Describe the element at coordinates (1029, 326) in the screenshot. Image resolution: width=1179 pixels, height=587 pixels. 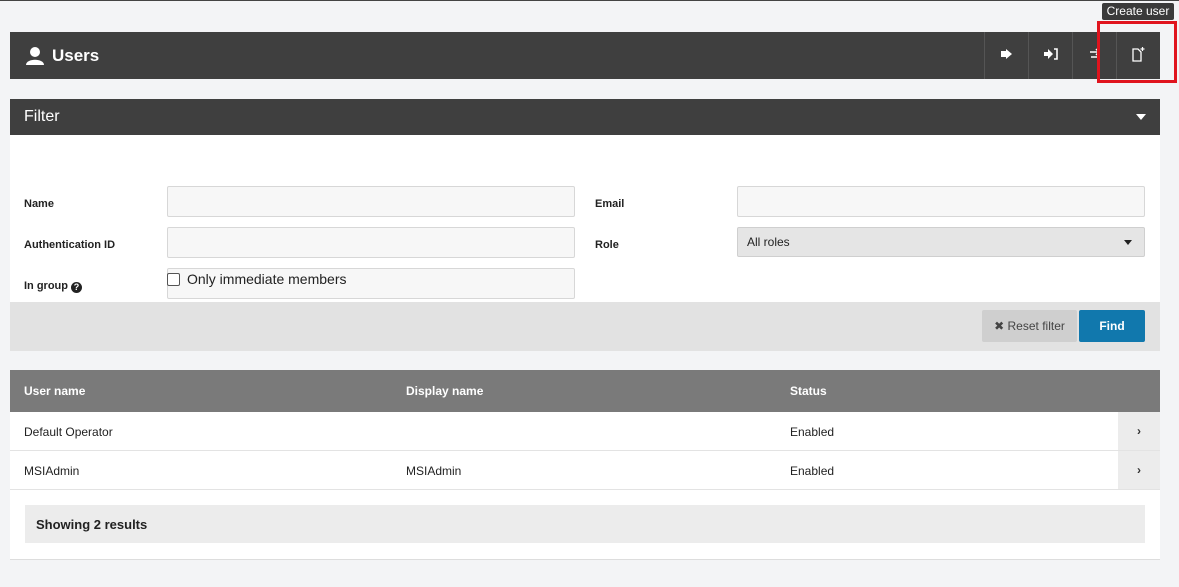
I see `reset-filter-button: ✖ Reset filter` at that location.